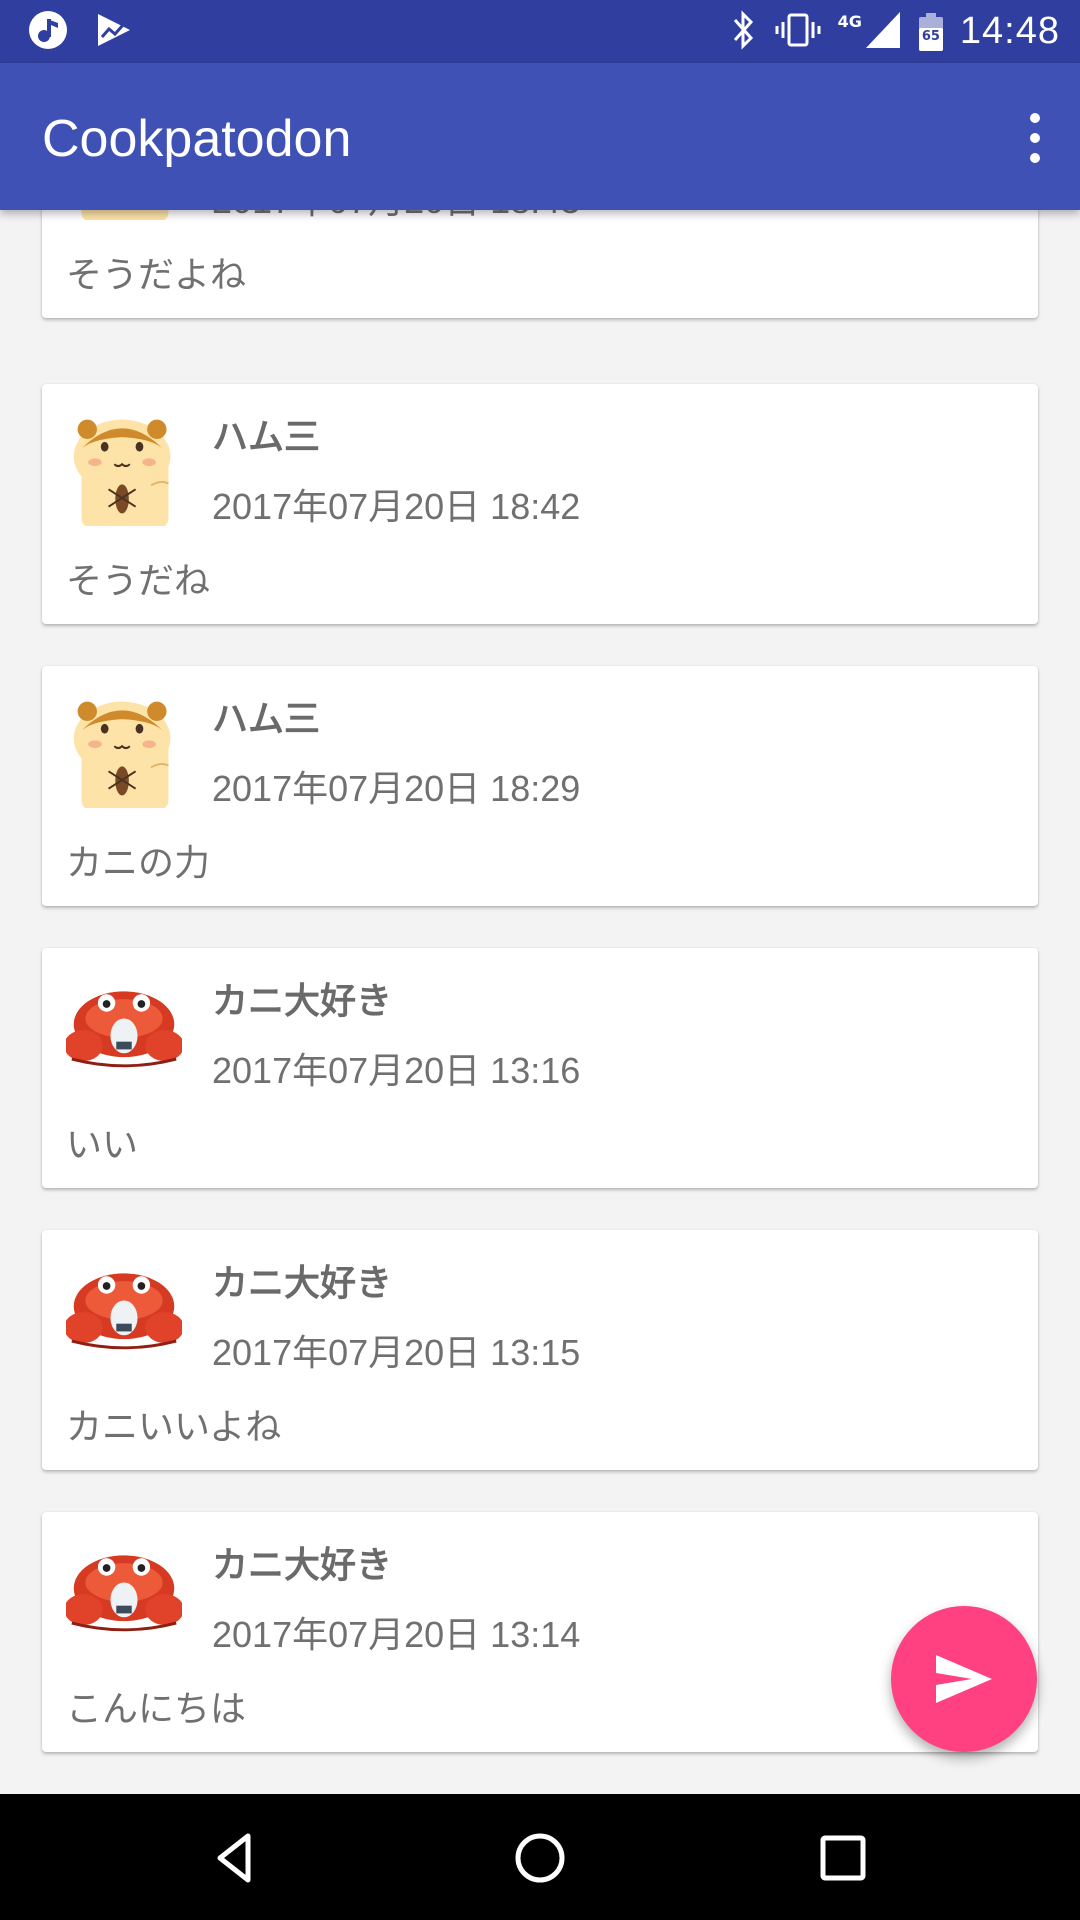 The height and width of the screenshot is (1920, 1080). I want to click on signal-icon, so click(883, 32).